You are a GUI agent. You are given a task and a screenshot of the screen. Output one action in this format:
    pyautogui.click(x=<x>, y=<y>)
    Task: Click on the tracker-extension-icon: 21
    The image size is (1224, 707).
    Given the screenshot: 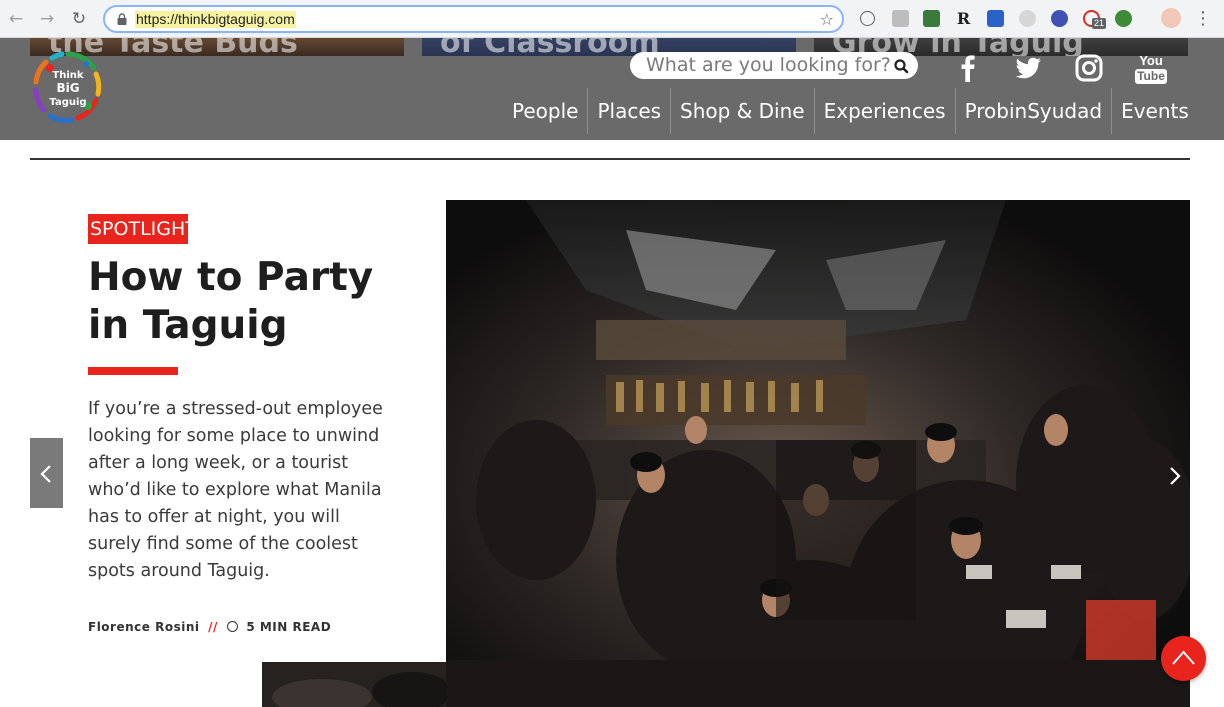 What is the action you would take?
    pyautogui.click(x=1095, y=19)
    